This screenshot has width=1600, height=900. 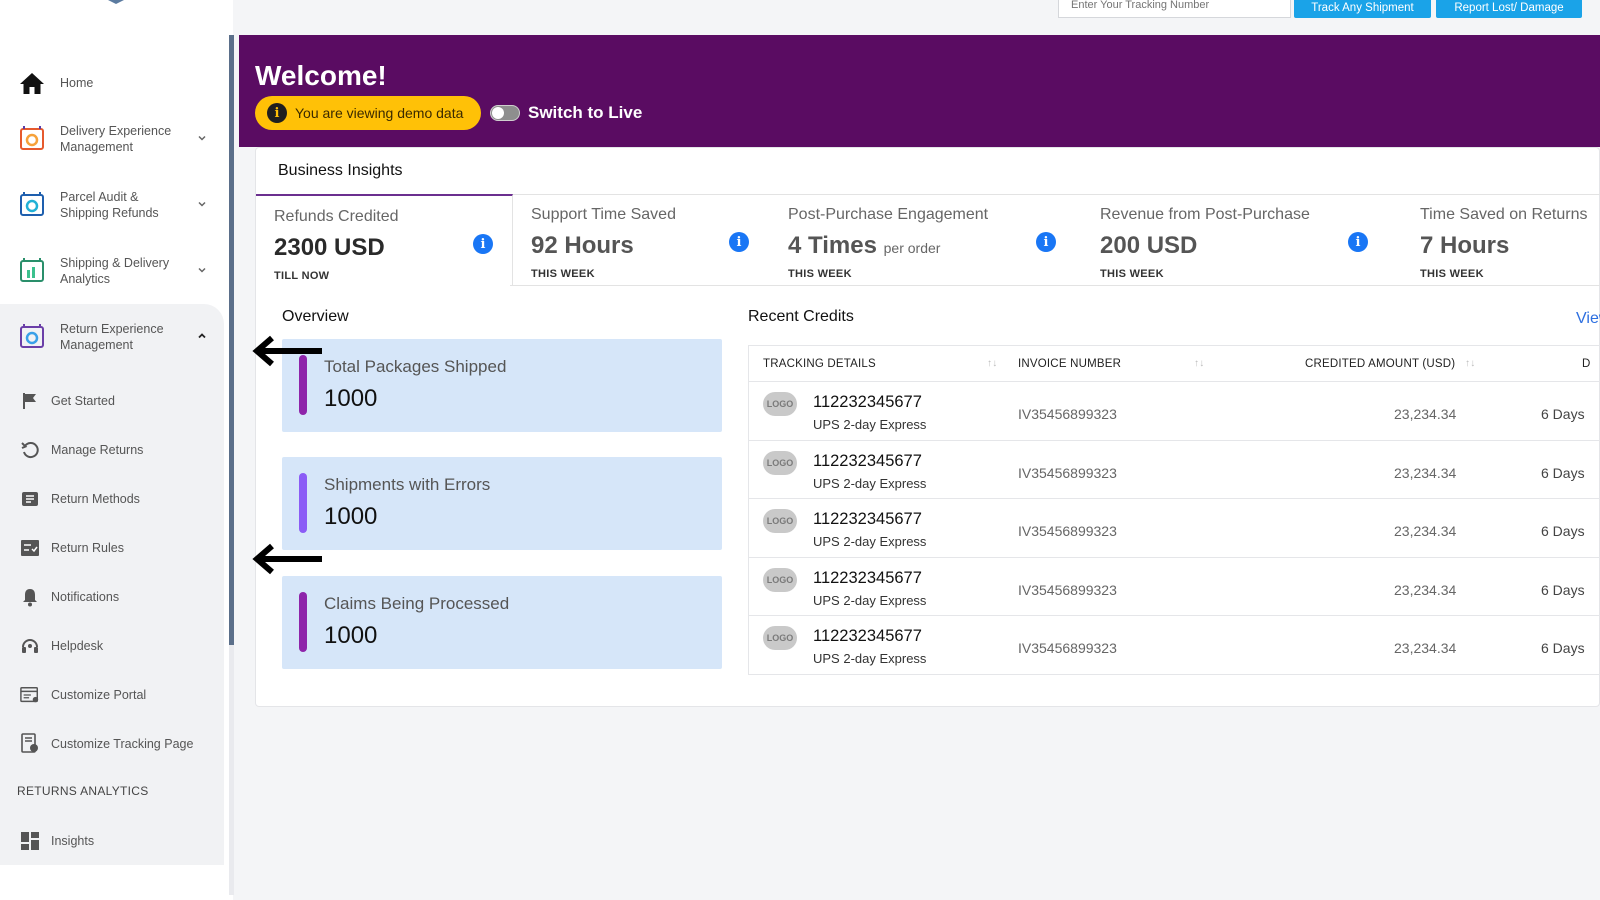 I want to click on switch-to-live-label: Switch to Live, so click(x=585, y=112).